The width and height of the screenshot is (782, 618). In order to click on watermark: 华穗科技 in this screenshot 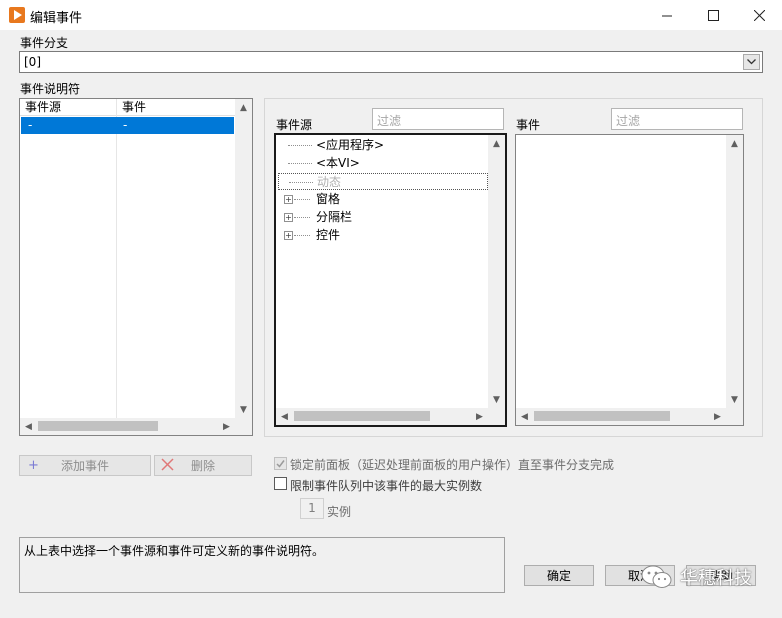, I will do `click(696, 577)`.